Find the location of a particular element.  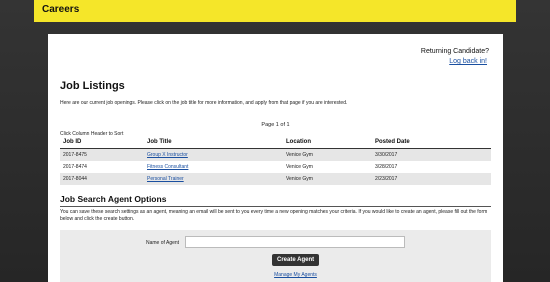

sort-hint: Click Column Header to Sort is located at coordinates (92, 134).